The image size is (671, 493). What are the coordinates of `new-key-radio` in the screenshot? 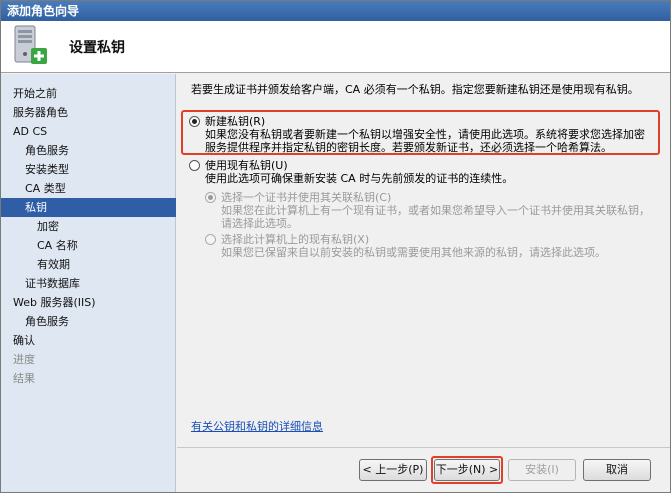 It's located at (194, 121).